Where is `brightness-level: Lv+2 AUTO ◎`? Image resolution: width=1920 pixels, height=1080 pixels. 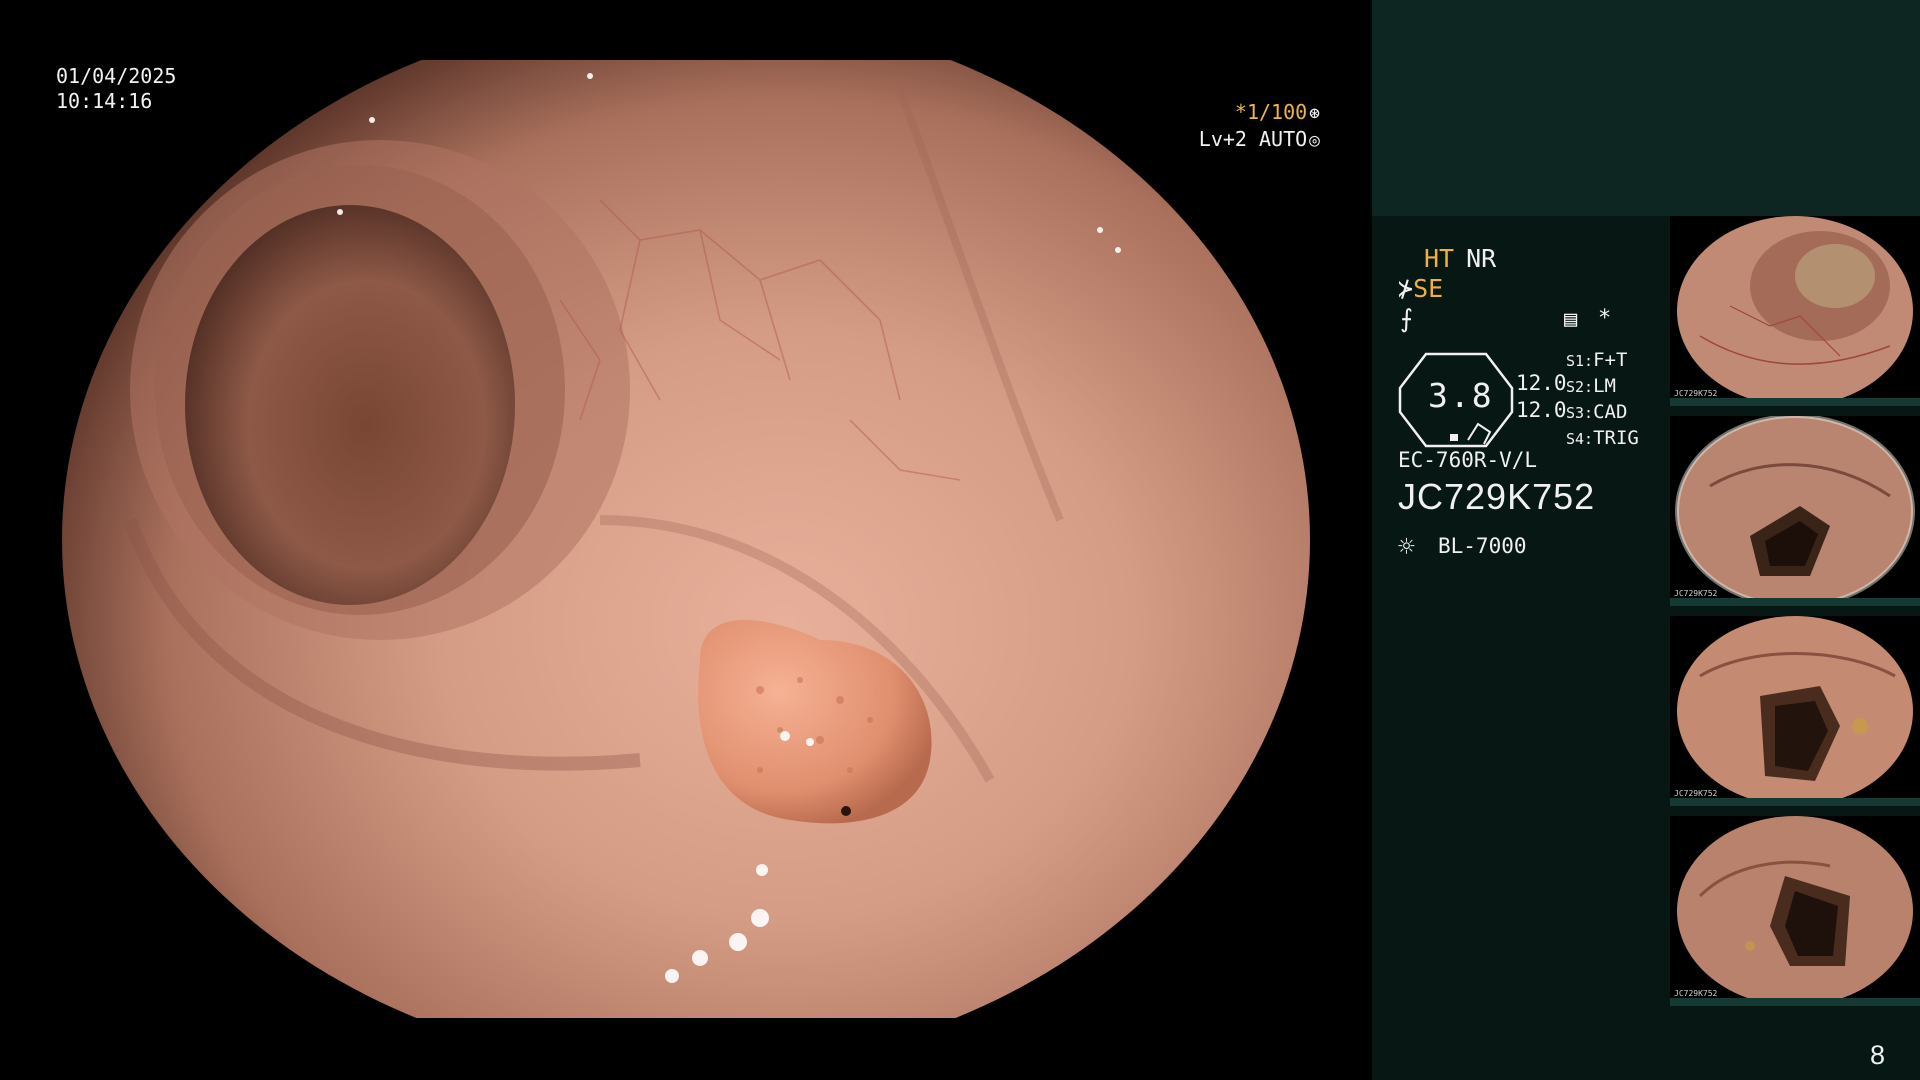
brightness-level: Lv+2 AUTO ◎ is located at coordinates (1259, 139).